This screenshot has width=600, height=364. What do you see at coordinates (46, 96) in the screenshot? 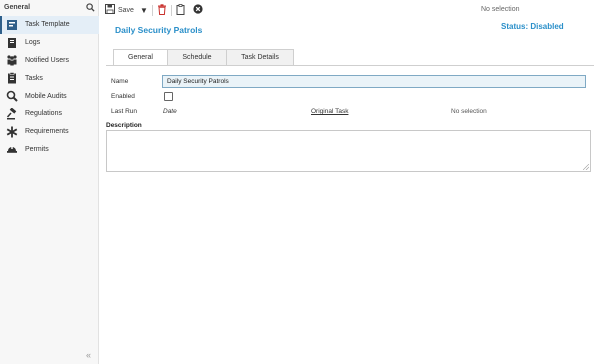
I see `sidebar-item-label: Mobile Audits` at bounding box center [46, 96].